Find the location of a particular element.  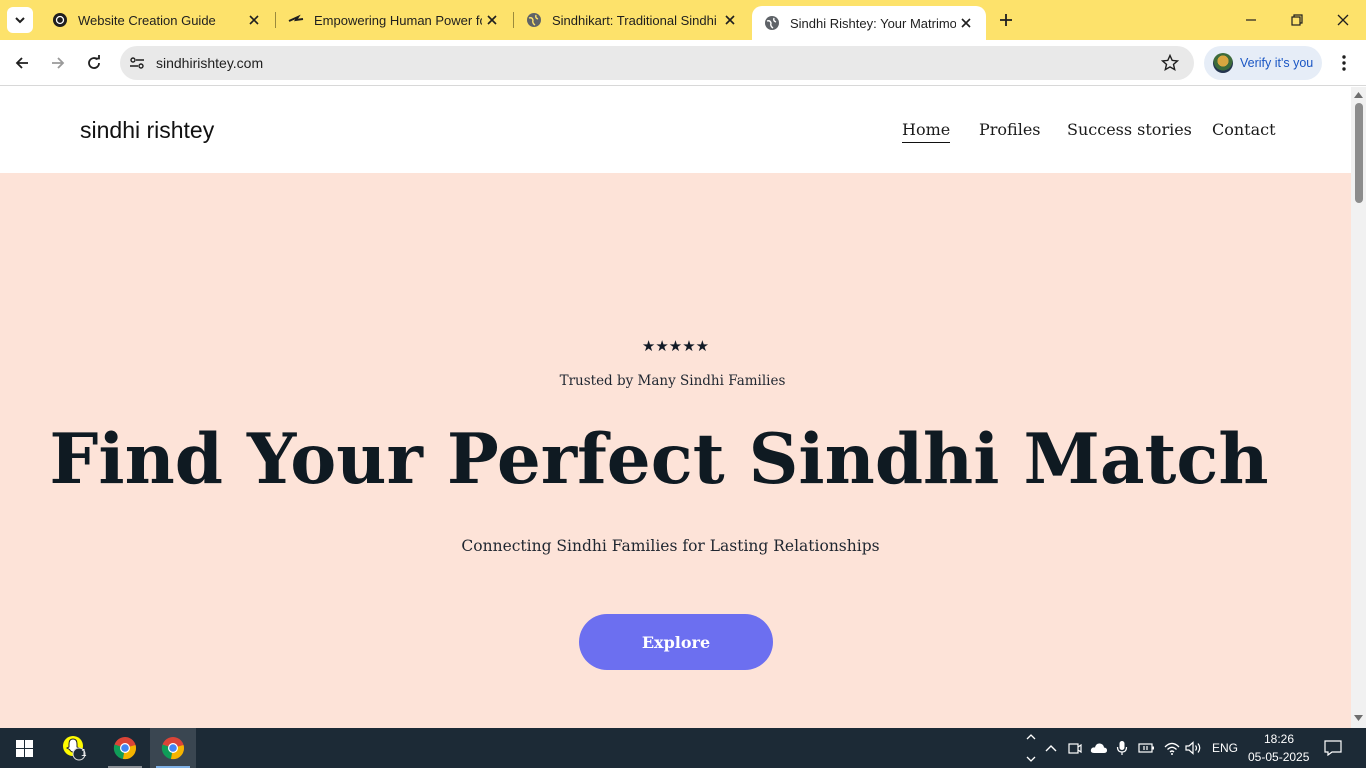

taskbar-snapchat-app: 1 is located at coordinates (75, 748).